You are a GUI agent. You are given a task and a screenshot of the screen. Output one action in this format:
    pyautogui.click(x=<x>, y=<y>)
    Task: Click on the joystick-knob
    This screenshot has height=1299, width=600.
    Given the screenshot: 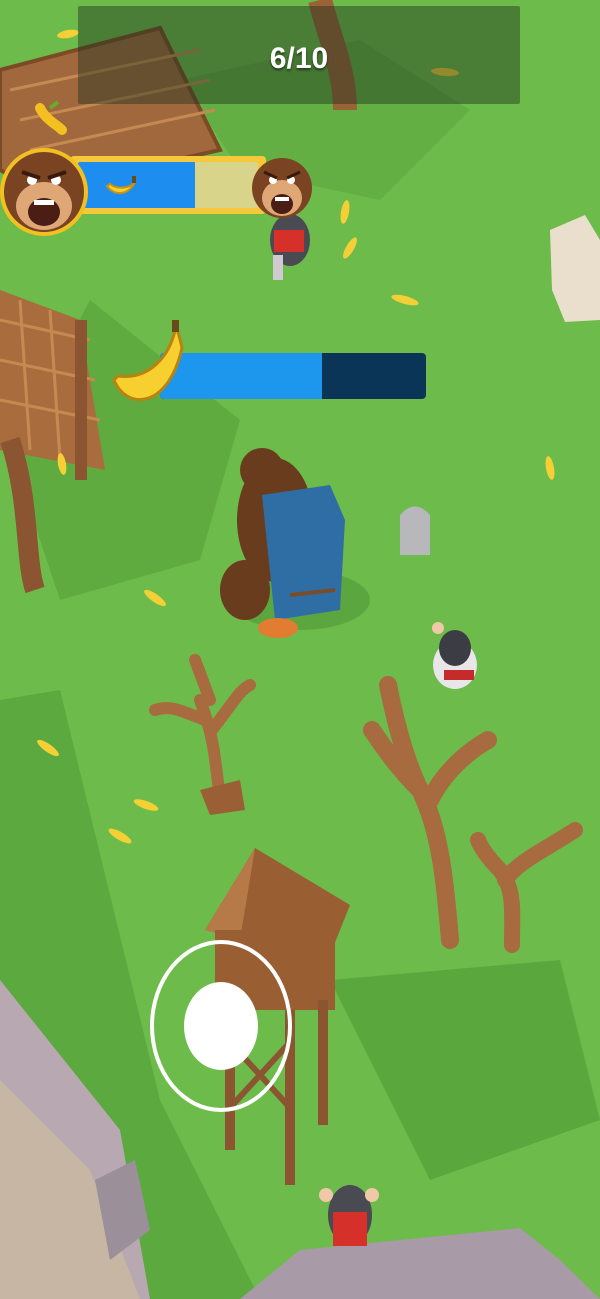 What is the action you would take?
    pyautogui.click(x=221, y=1026)
    